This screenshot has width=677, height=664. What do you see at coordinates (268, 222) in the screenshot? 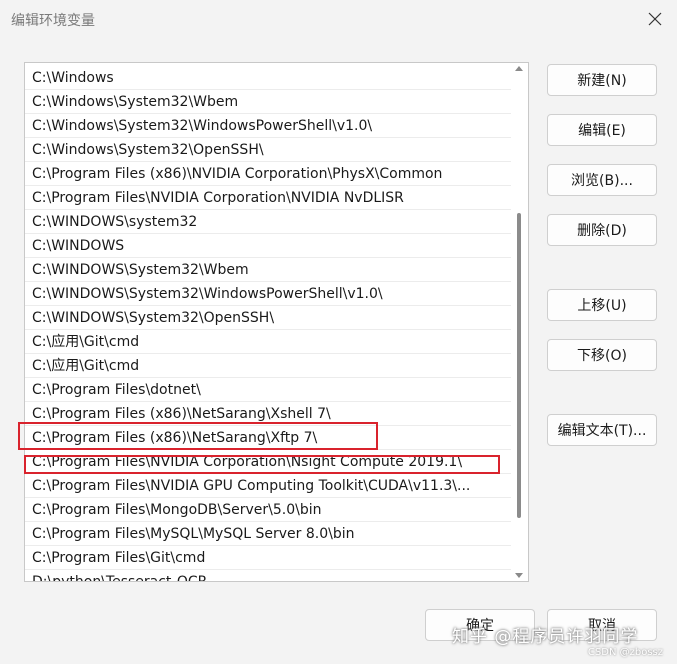
I see `list-item: C:\WINDOWS\system32` at bounding box center [268, 222].